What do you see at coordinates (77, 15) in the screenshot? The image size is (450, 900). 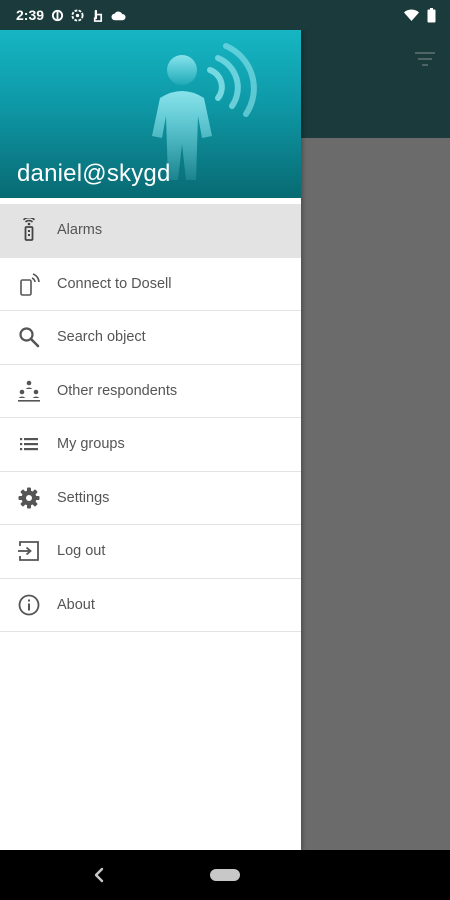 I see `settings-badge-icon` at bounding box center [77, 15].